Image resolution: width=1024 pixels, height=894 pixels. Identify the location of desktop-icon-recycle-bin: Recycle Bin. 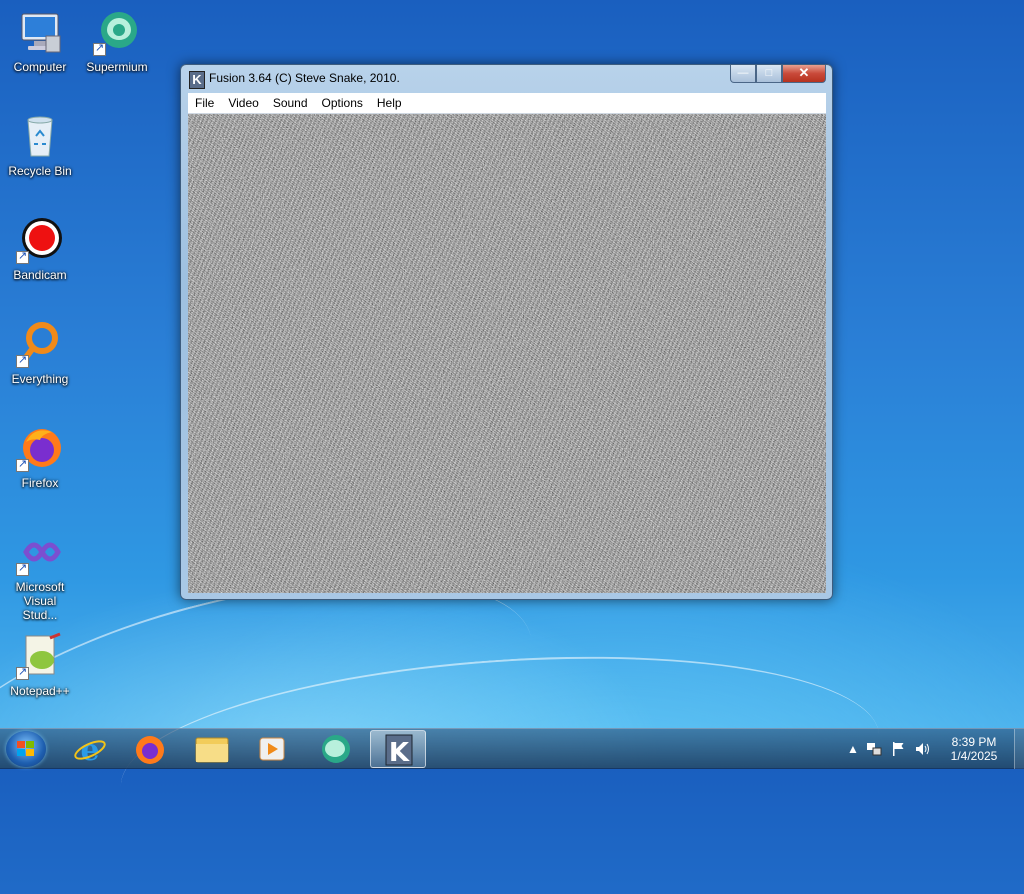
(40, 145).